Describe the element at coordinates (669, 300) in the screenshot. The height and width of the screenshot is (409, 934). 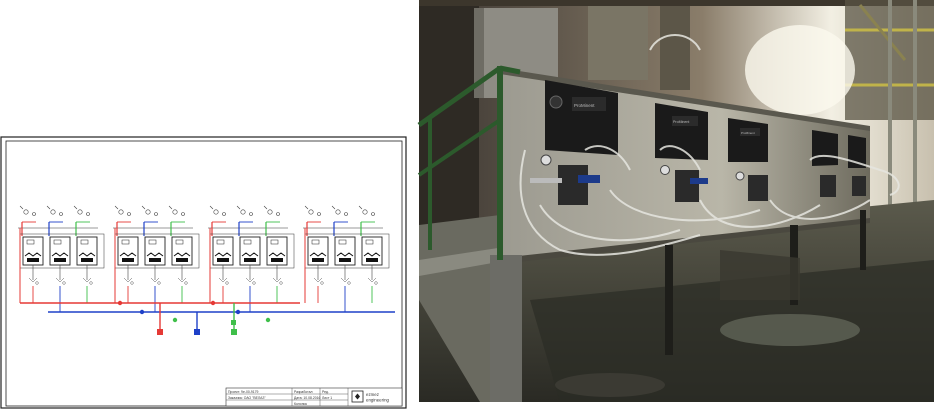
I see `support-leg` at that location.